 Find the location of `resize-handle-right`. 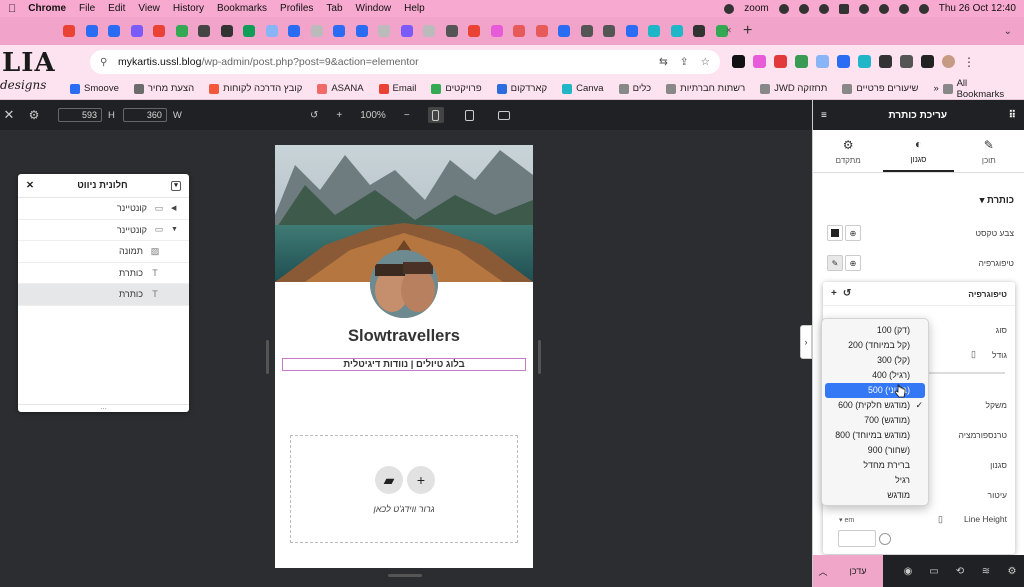

resize-handle-right is located at coordinates (539, 357).